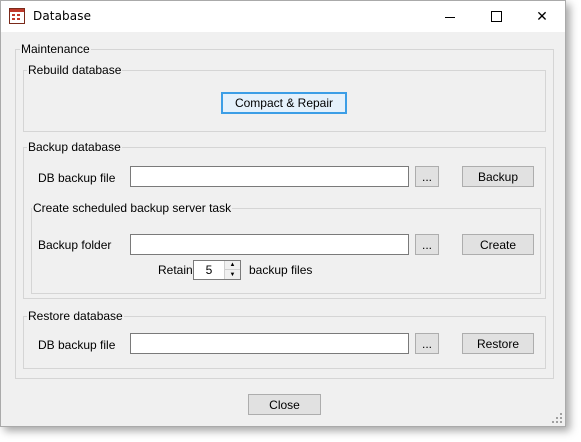  Describe the element at coordinates (498, 244) in the screenshot. I see `create-task-button: Create` at that location.